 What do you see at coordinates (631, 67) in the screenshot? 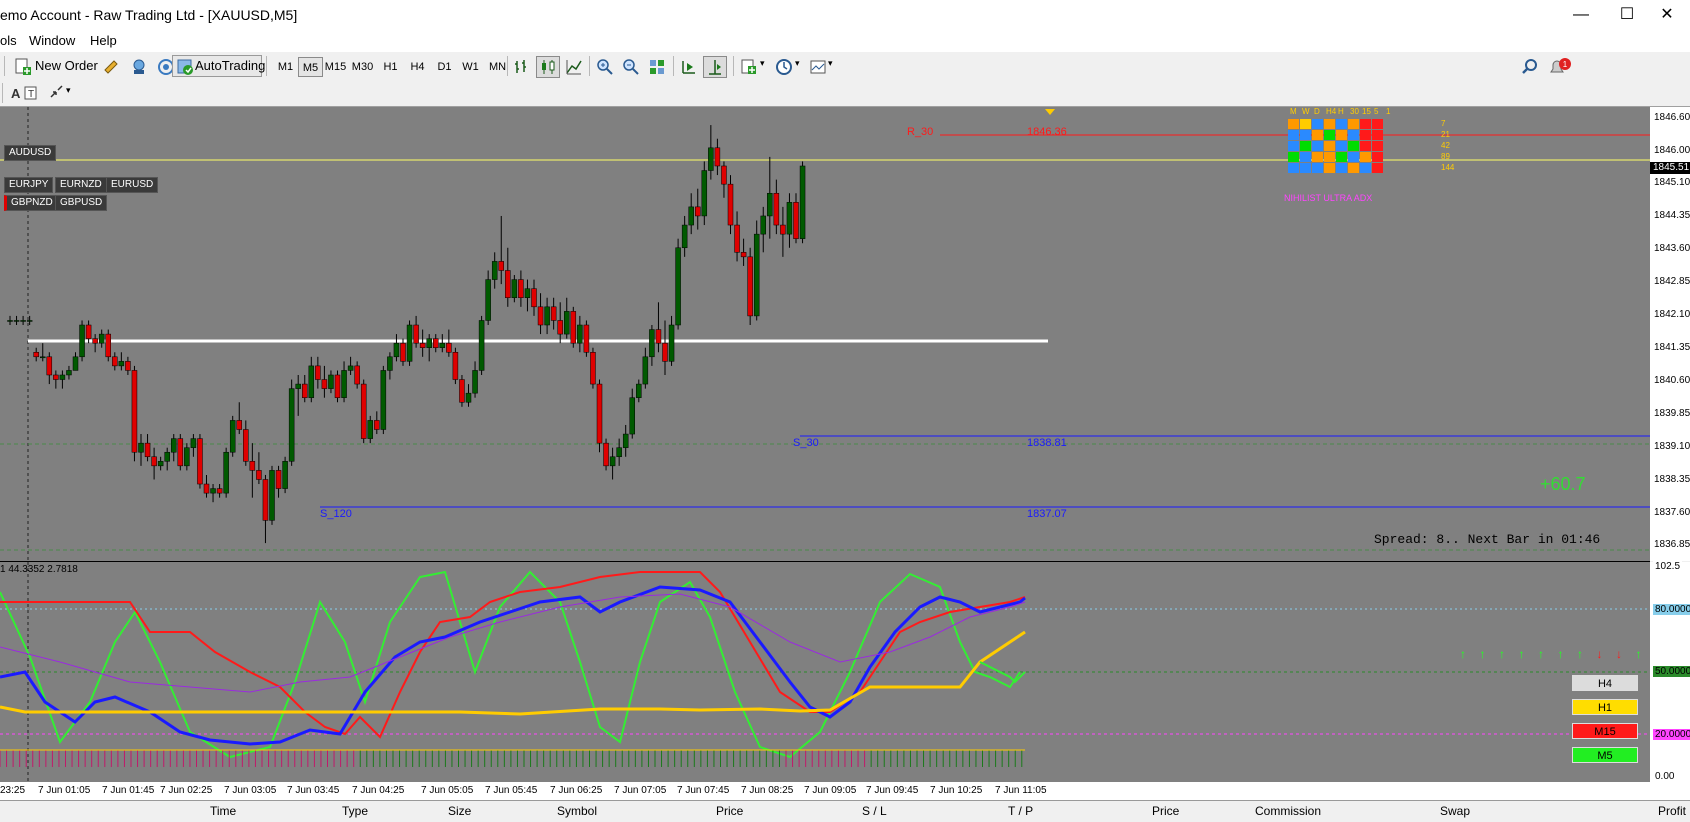
I see `zoom-out-icon` at bounding box center [631, 67].